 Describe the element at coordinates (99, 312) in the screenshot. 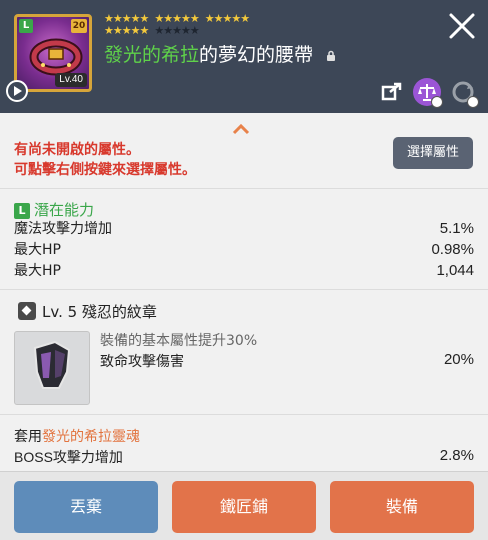

I see `emblem-title: Lv. 5 殘忍的紋章` at that location.